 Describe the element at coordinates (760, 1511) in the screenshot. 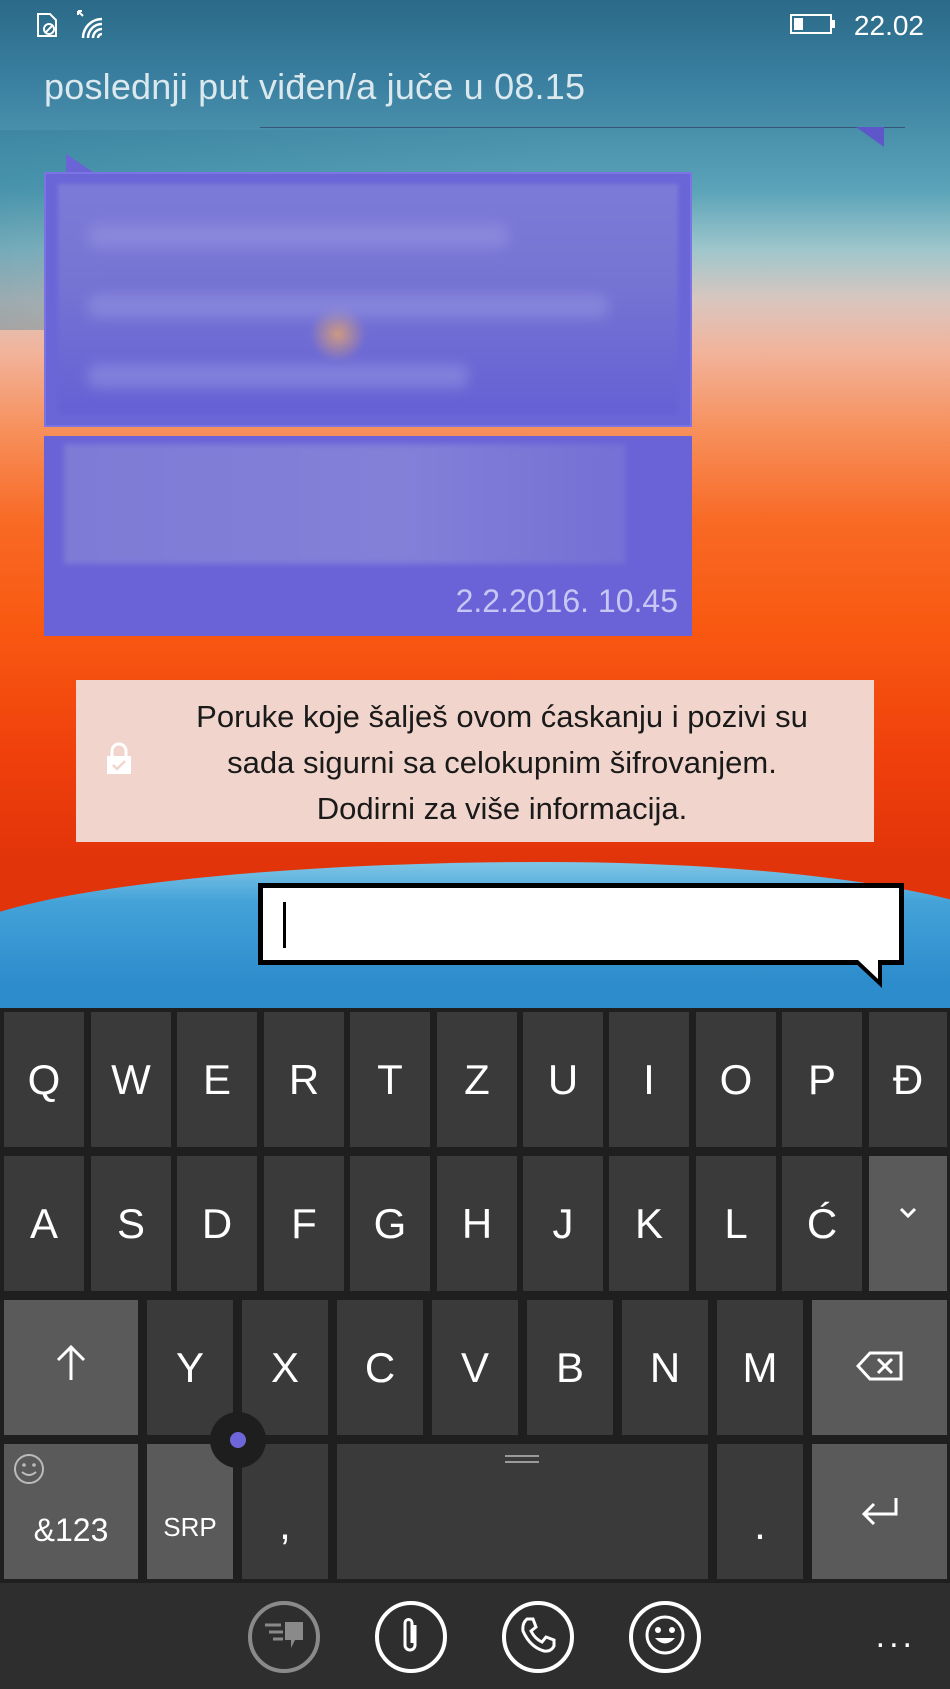

I see `period-key: .` at that location.